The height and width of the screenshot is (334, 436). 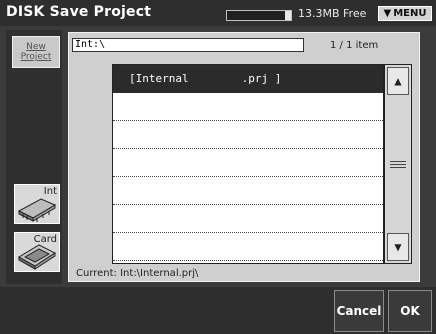 I want to click on storage-meter, so click(x=259, y=15).